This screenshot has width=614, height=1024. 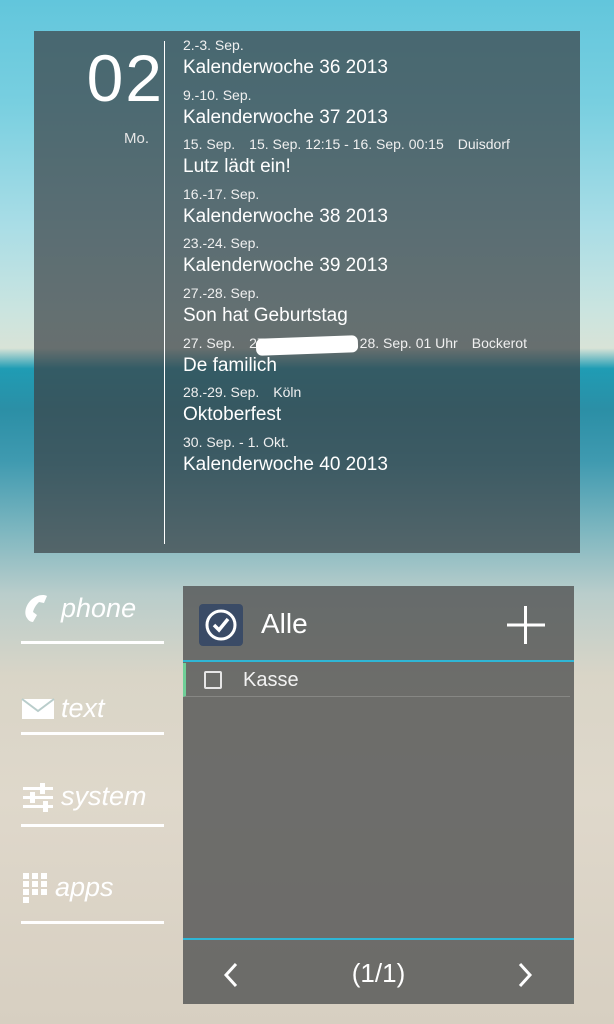 I want to click on task-row: Kasse, so click(x=376, y=680).